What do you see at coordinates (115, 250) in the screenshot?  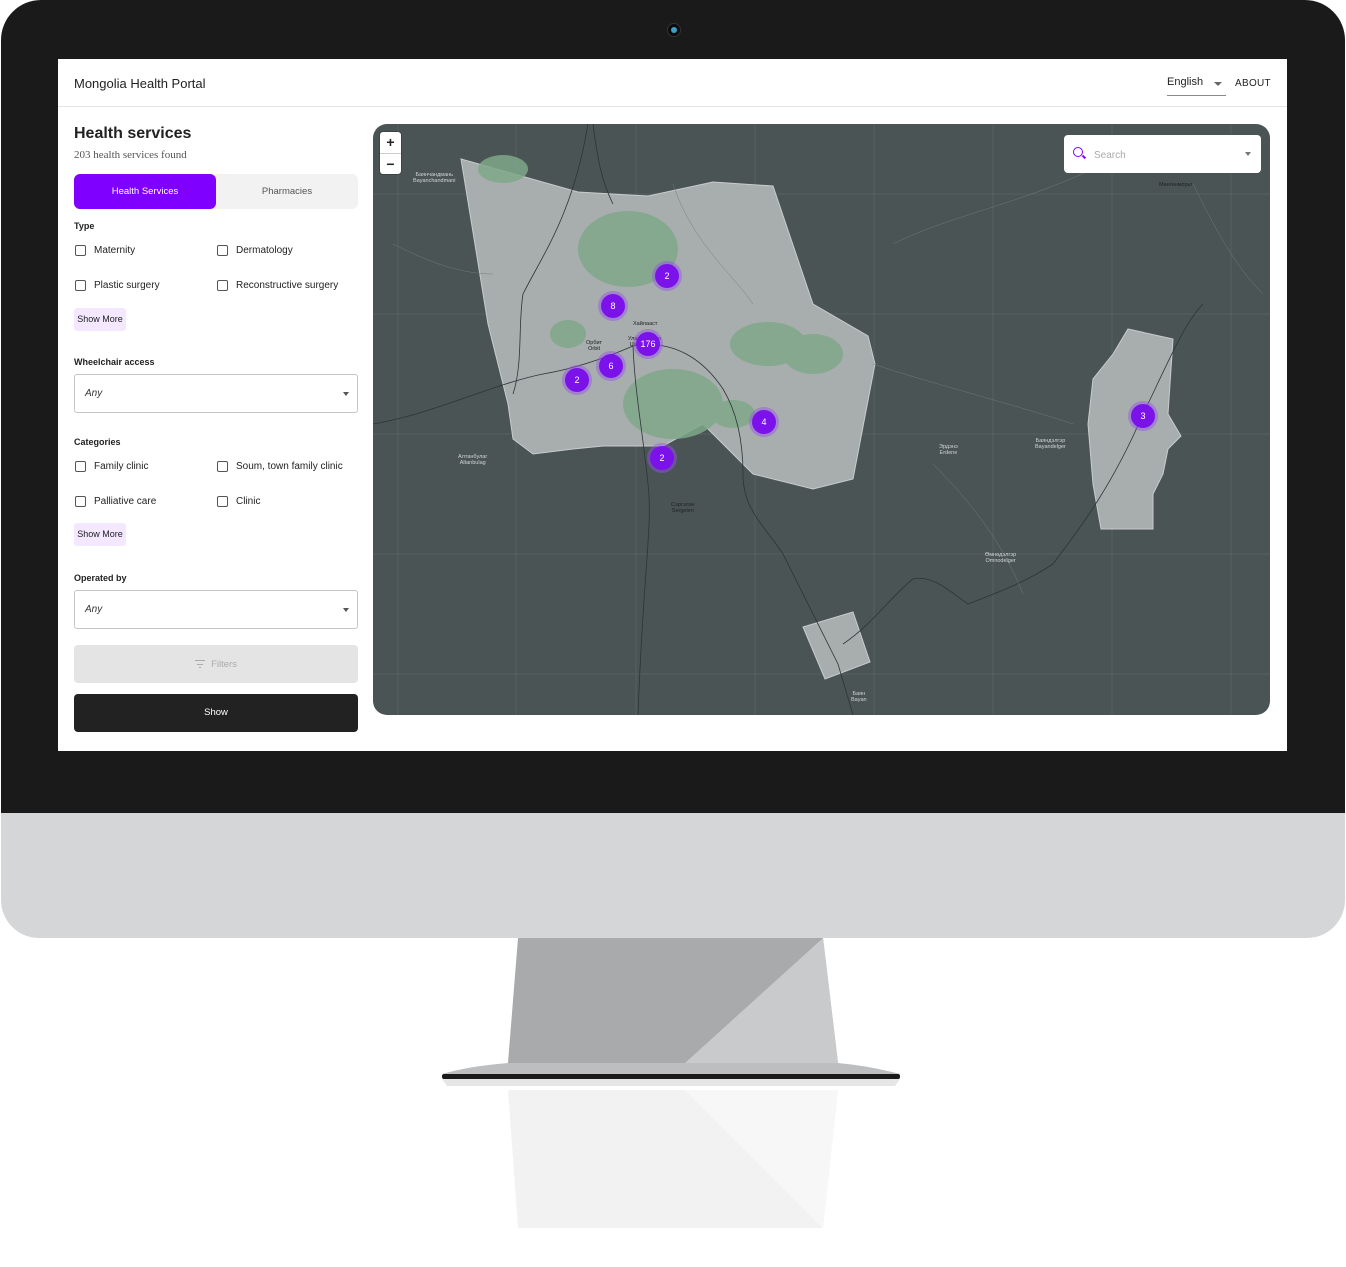 I see `checkbox-label: Maternity` at bounding box center [115, 250].